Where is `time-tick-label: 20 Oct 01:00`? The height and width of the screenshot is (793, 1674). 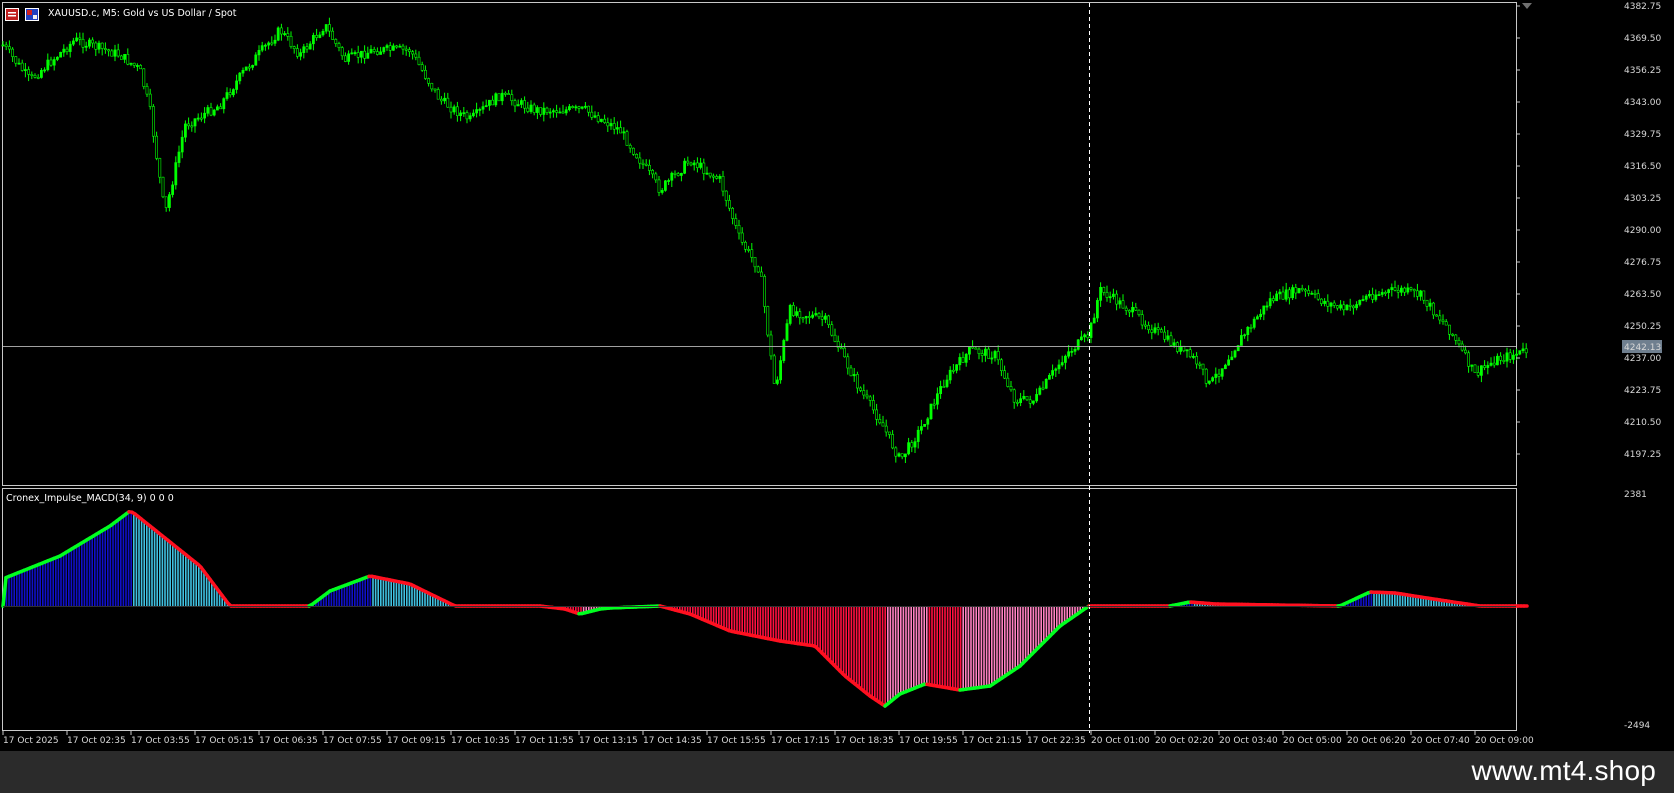
time-tick-label: 20 Oct 01:00 is located at coordinates (1120, 741).